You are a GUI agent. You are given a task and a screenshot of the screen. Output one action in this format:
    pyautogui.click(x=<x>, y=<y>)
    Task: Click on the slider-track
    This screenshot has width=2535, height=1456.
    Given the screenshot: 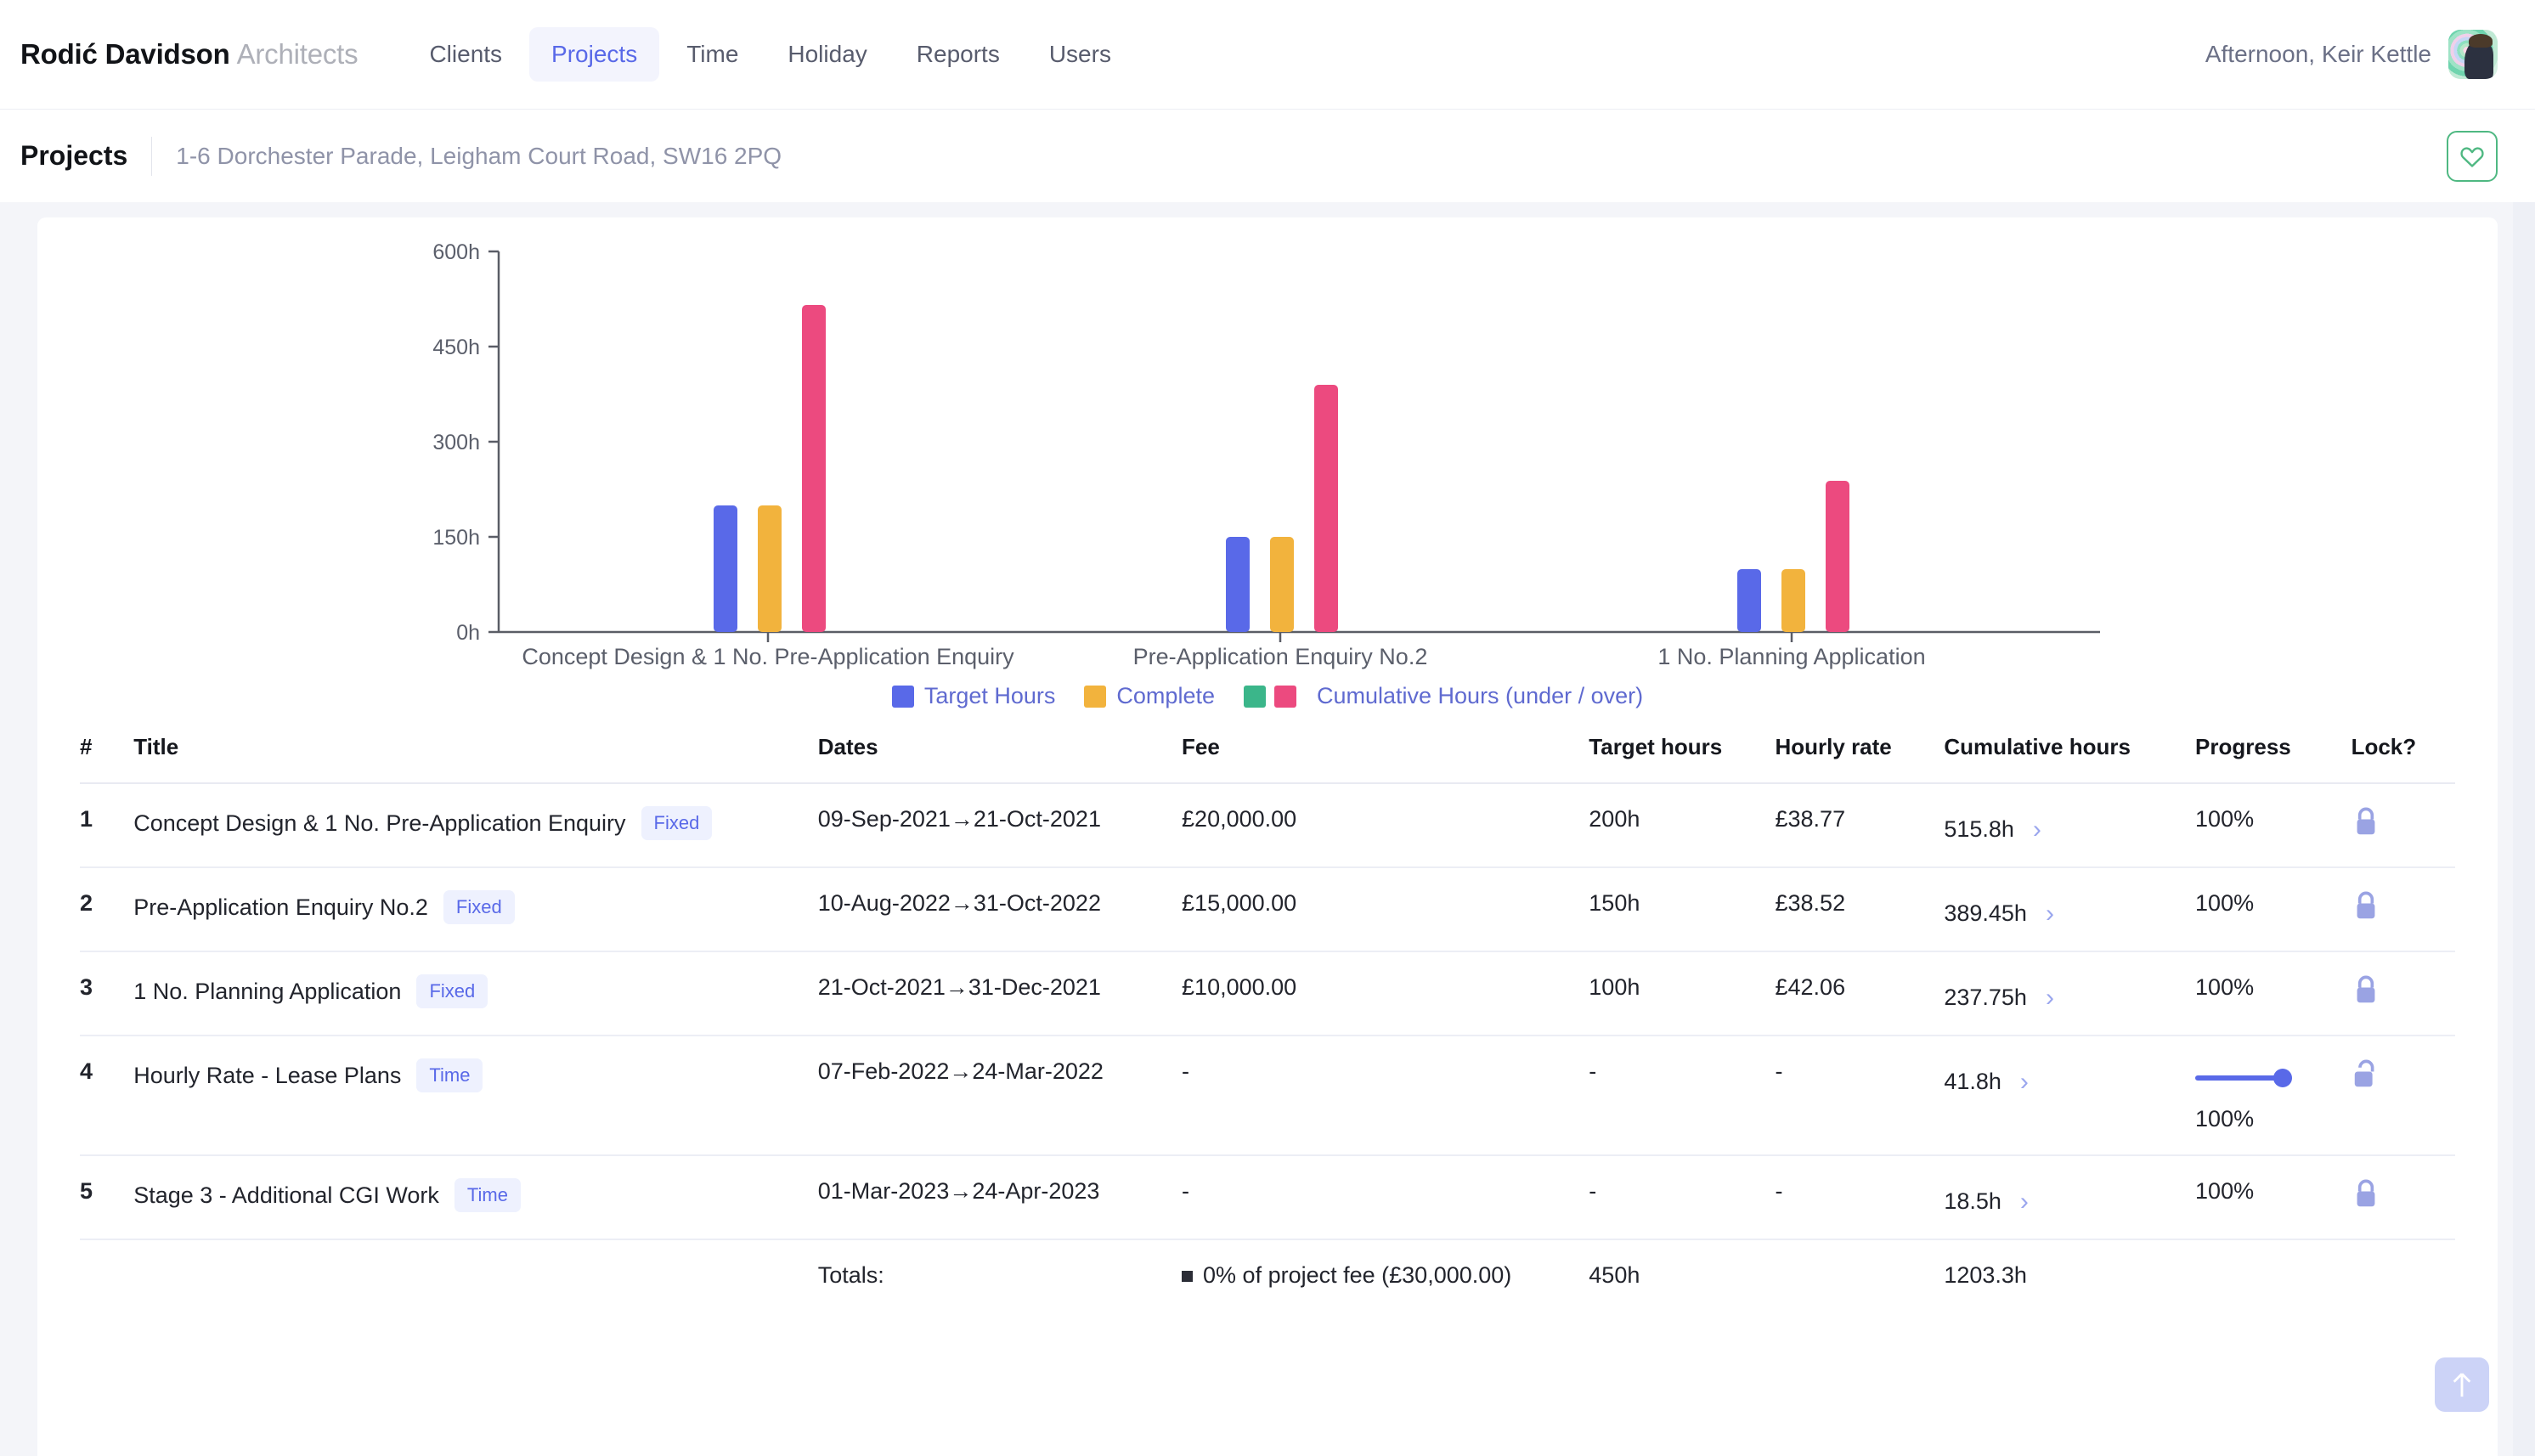 What is the action you would take?
    pyautogui.click(x=2239, y=1078)
    